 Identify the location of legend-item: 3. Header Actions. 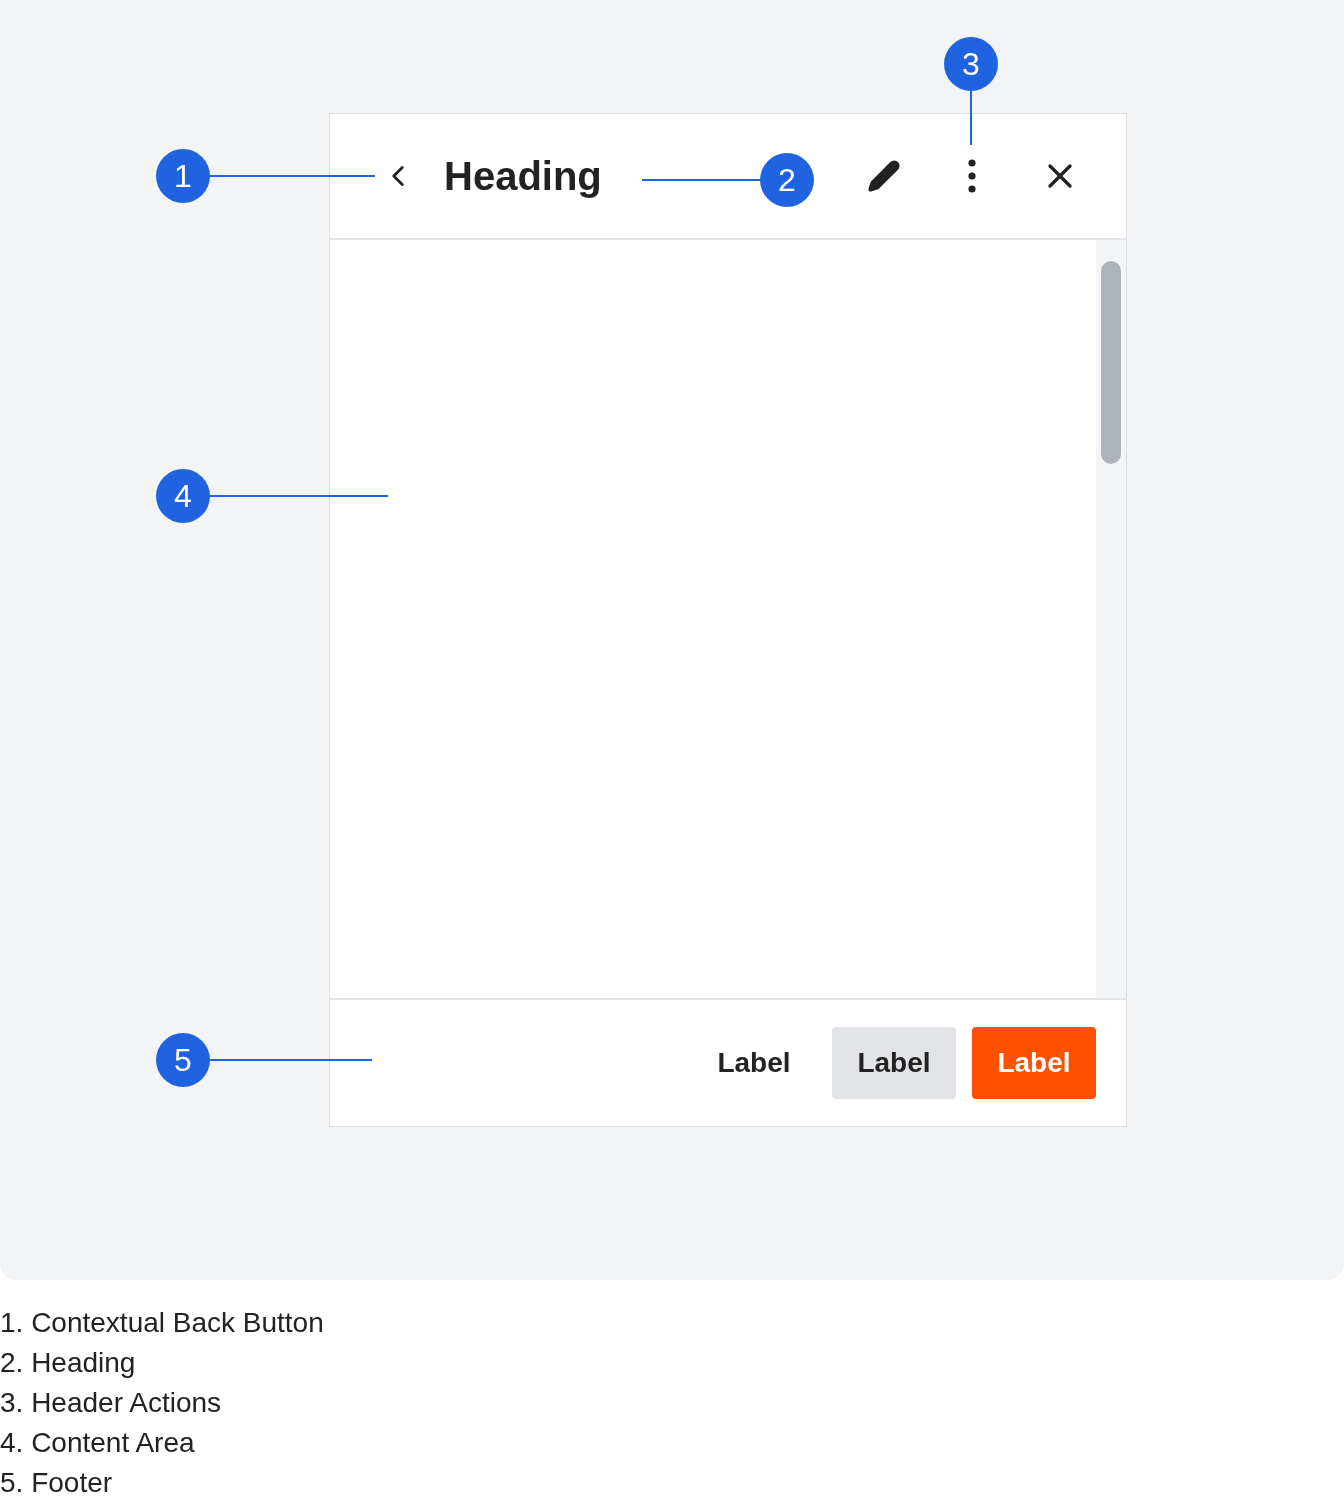
(111, 1403).